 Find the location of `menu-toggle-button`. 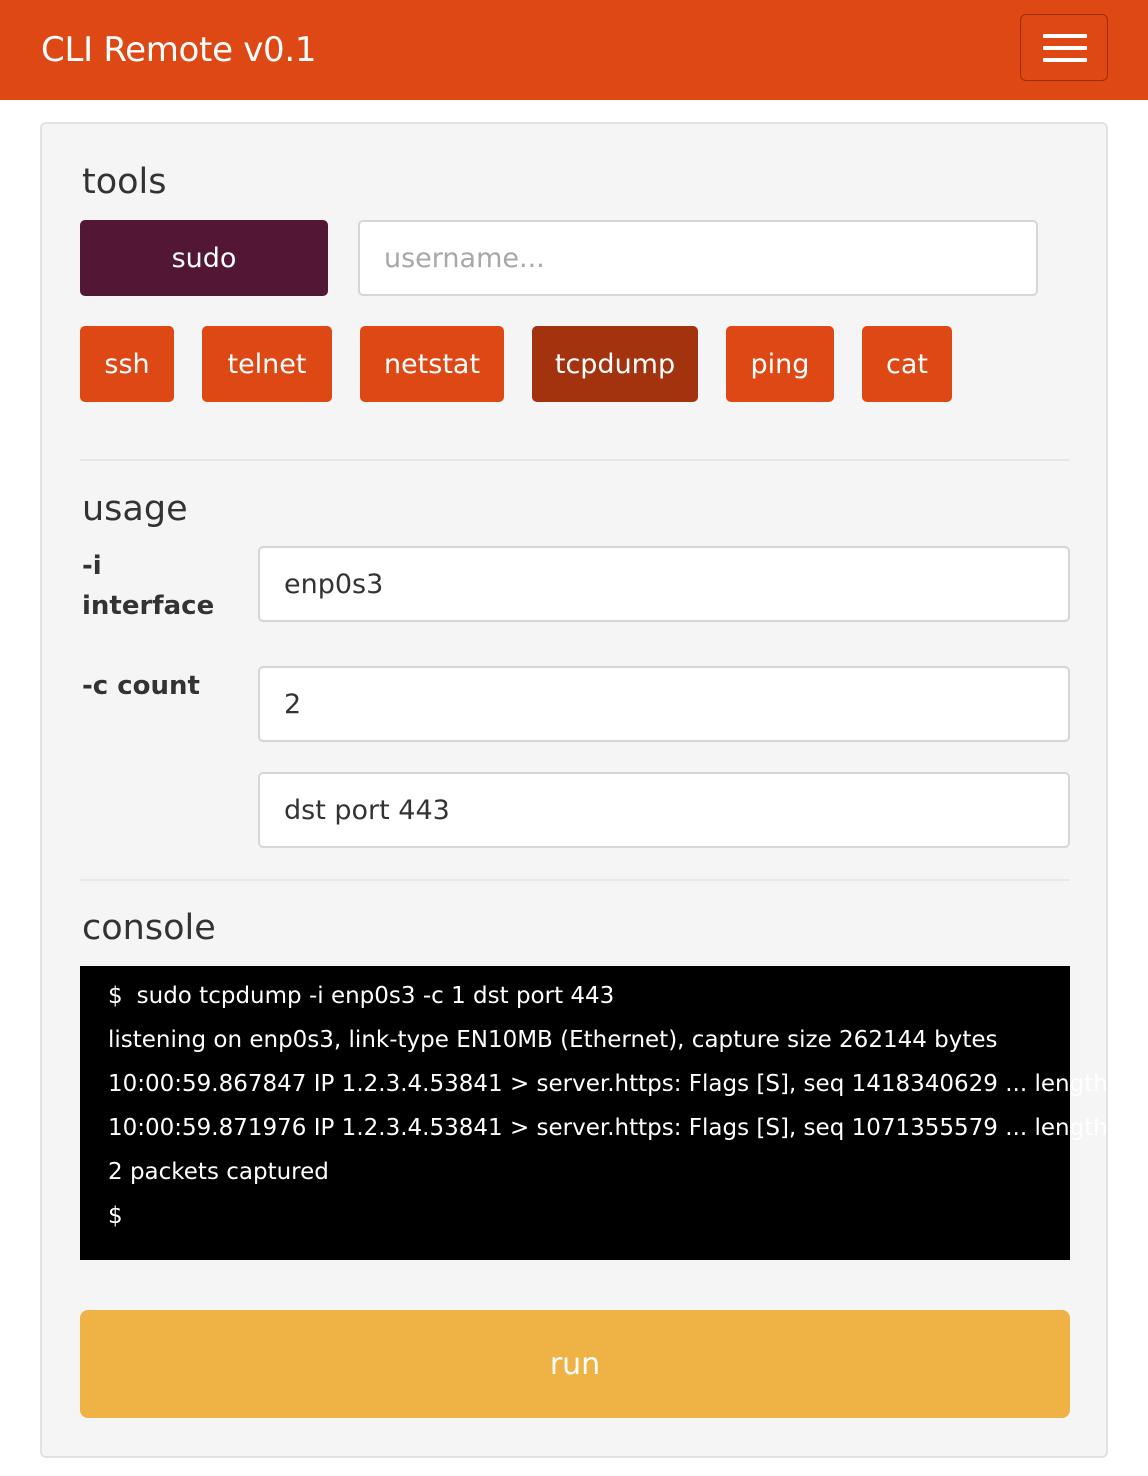

menu-toggle-button is located at coordinates (1064, 47).